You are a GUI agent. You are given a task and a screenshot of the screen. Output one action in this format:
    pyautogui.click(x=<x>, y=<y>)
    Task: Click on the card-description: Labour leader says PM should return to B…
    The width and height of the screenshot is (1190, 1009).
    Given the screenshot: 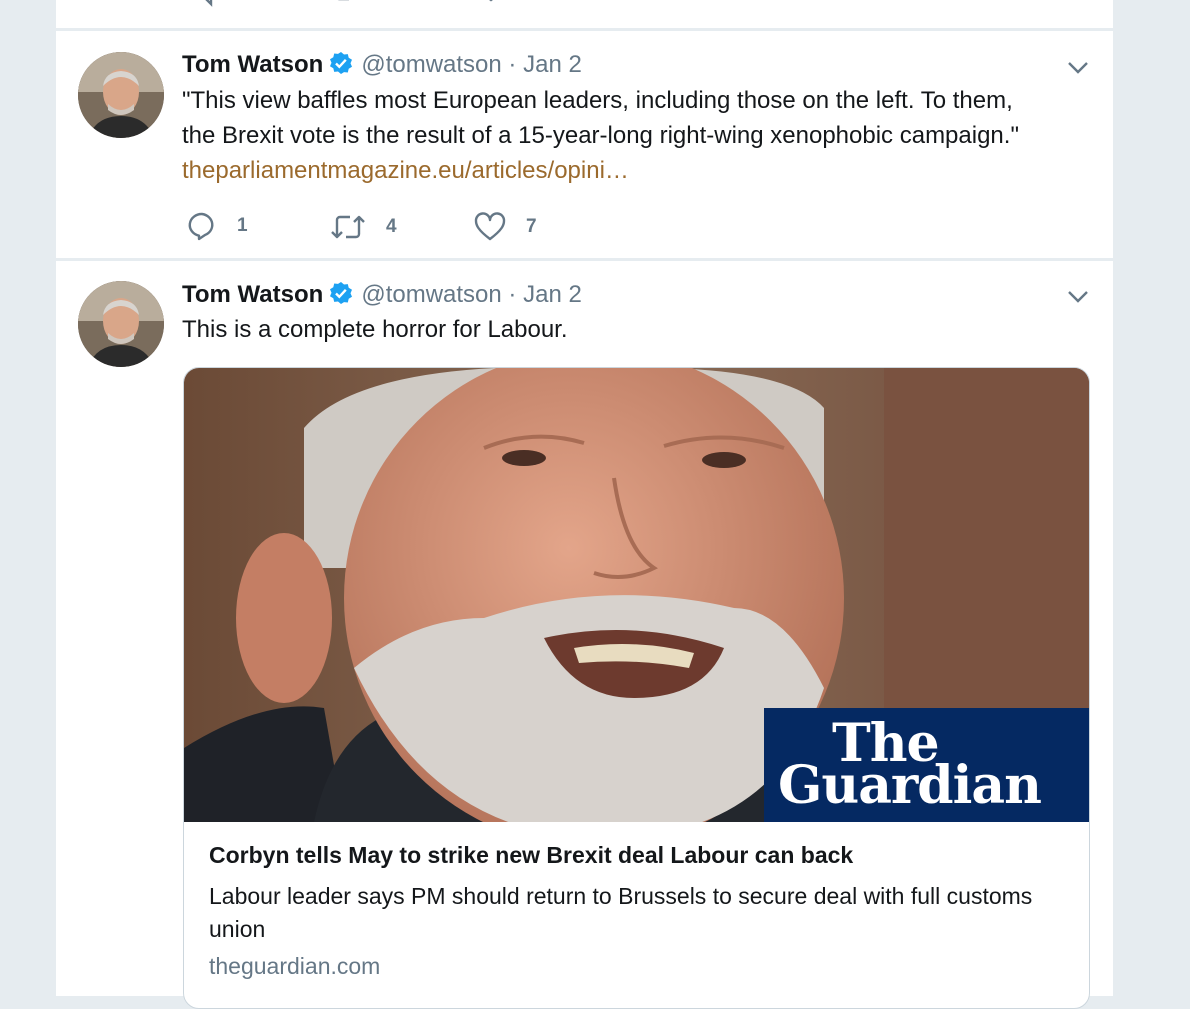 What is the action you would take?
    pyautogui.click(x=621, y=912)
    